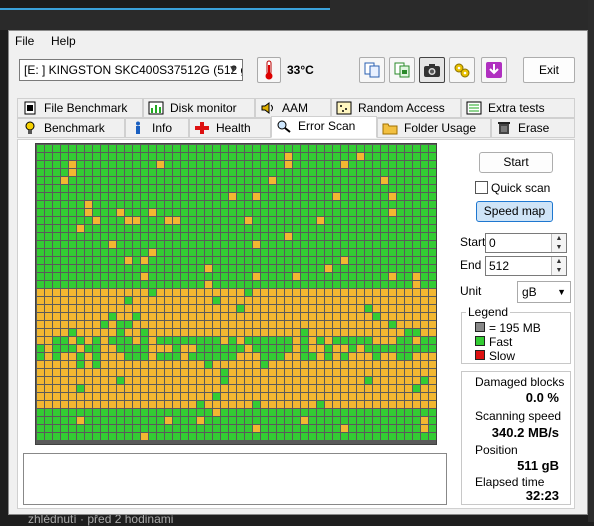  I want to click on quick-scan-checkbox, so click(481, 187).